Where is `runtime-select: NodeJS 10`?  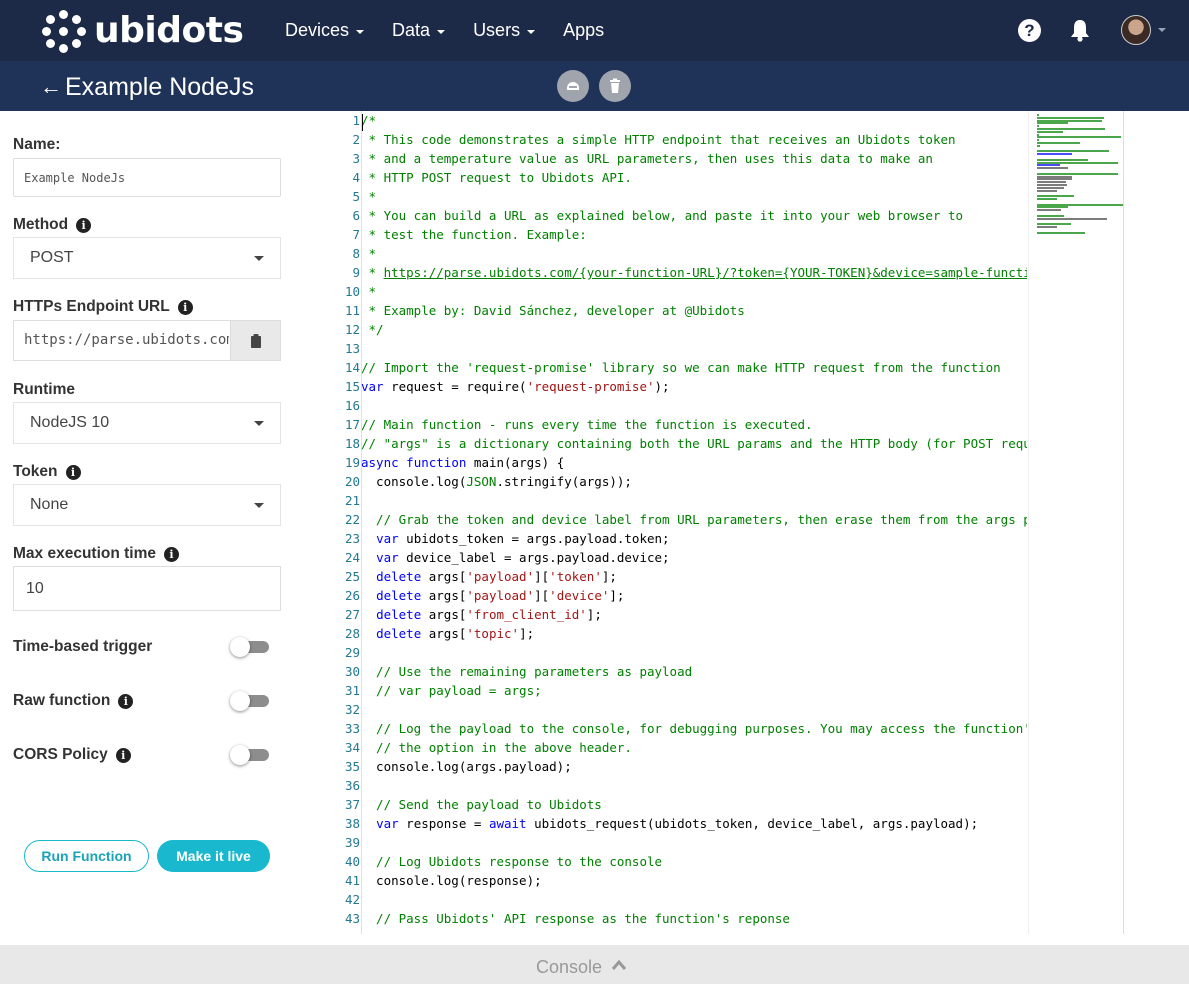
runtime-select: NodeJS 10 is located at coordinates (147, 423).